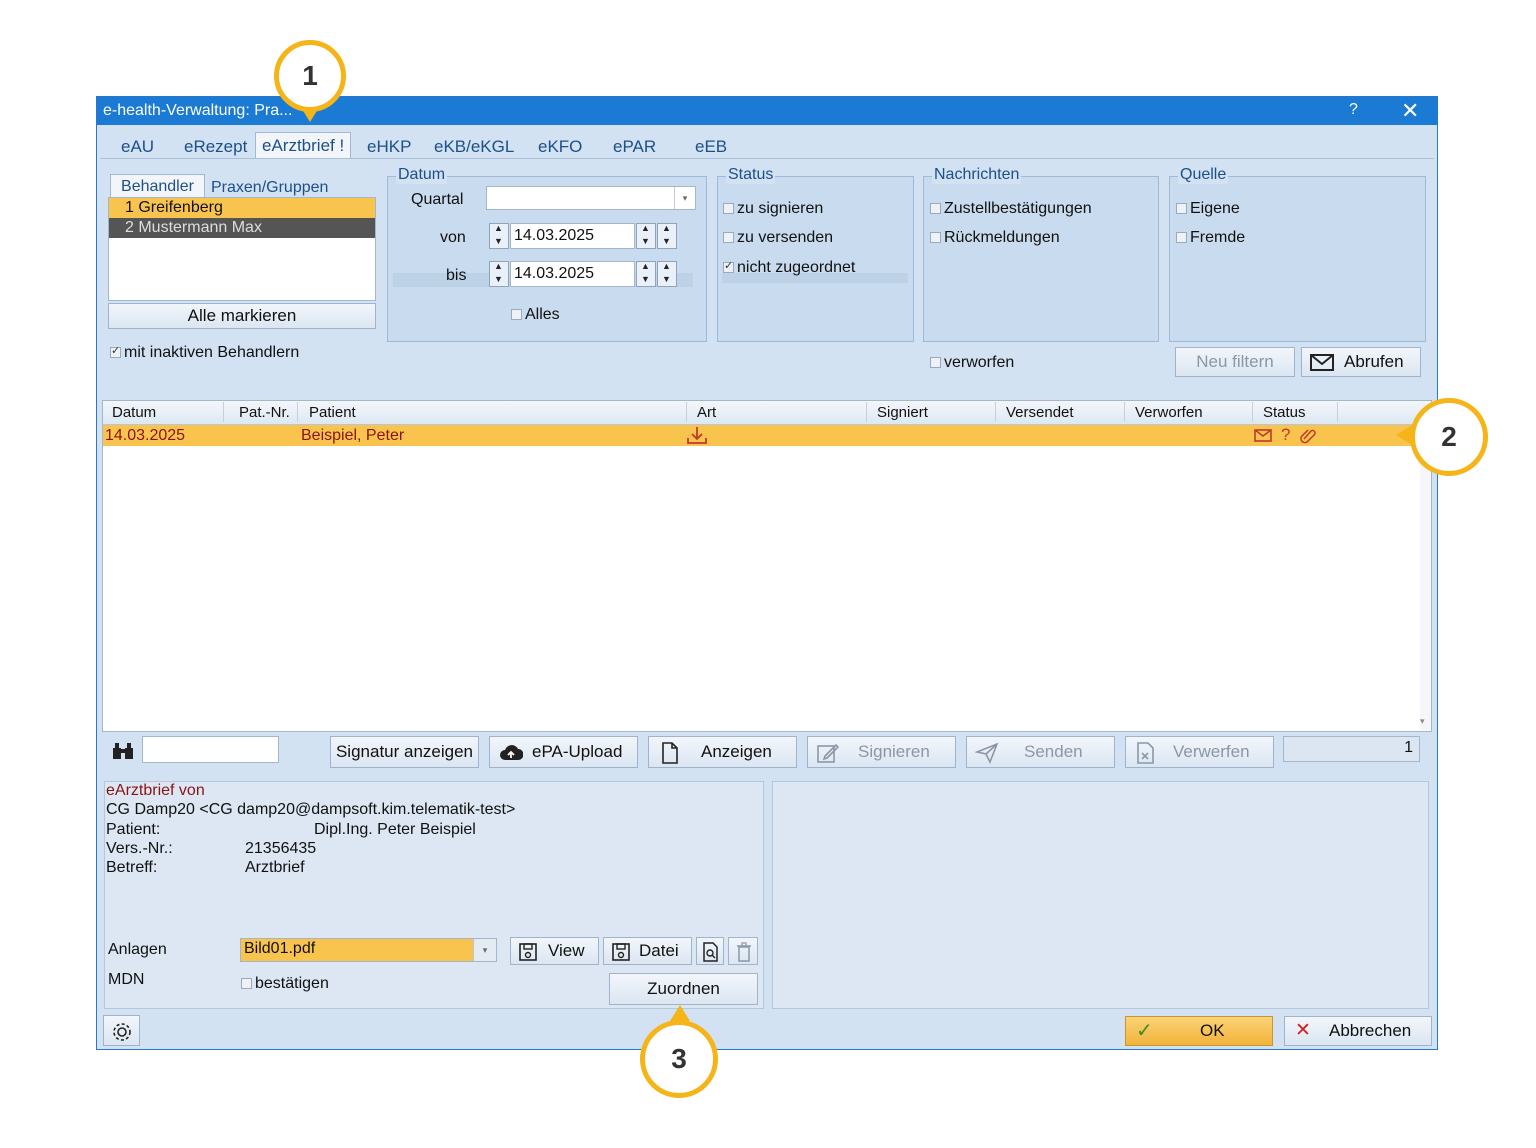  I want to click on col-verworfen: Verworfen, so click(1169, 412).